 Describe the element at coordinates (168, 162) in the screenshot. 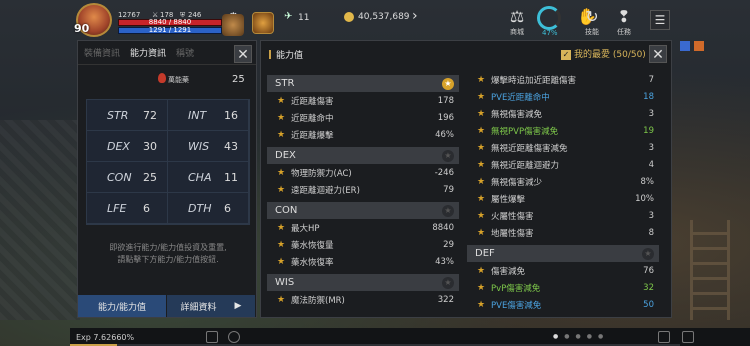

I see `base-stat-grid: STR 72 INT 16 DEX 30 WIS 43 CON 25 CHA 11 LFE 6 DTH 6` at that location.